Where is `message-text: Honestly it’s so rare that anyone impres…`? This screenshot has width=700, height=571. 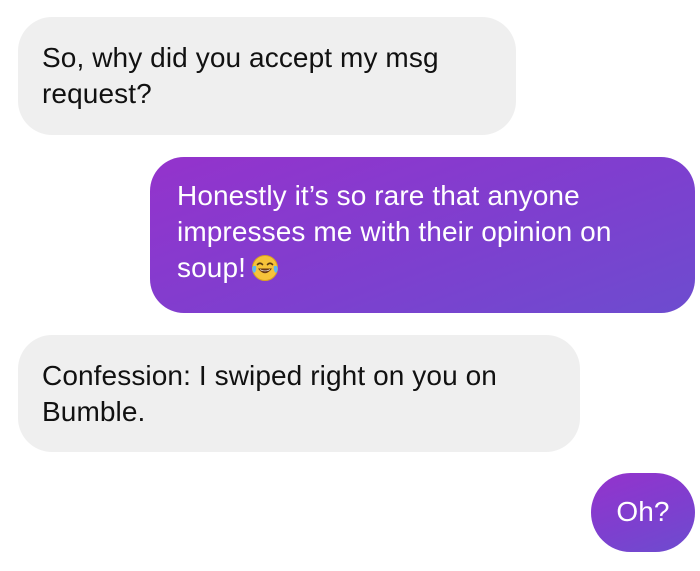
message-text: Honestly it’s so rare that anyone impres… is located at coordinates (394, 231).